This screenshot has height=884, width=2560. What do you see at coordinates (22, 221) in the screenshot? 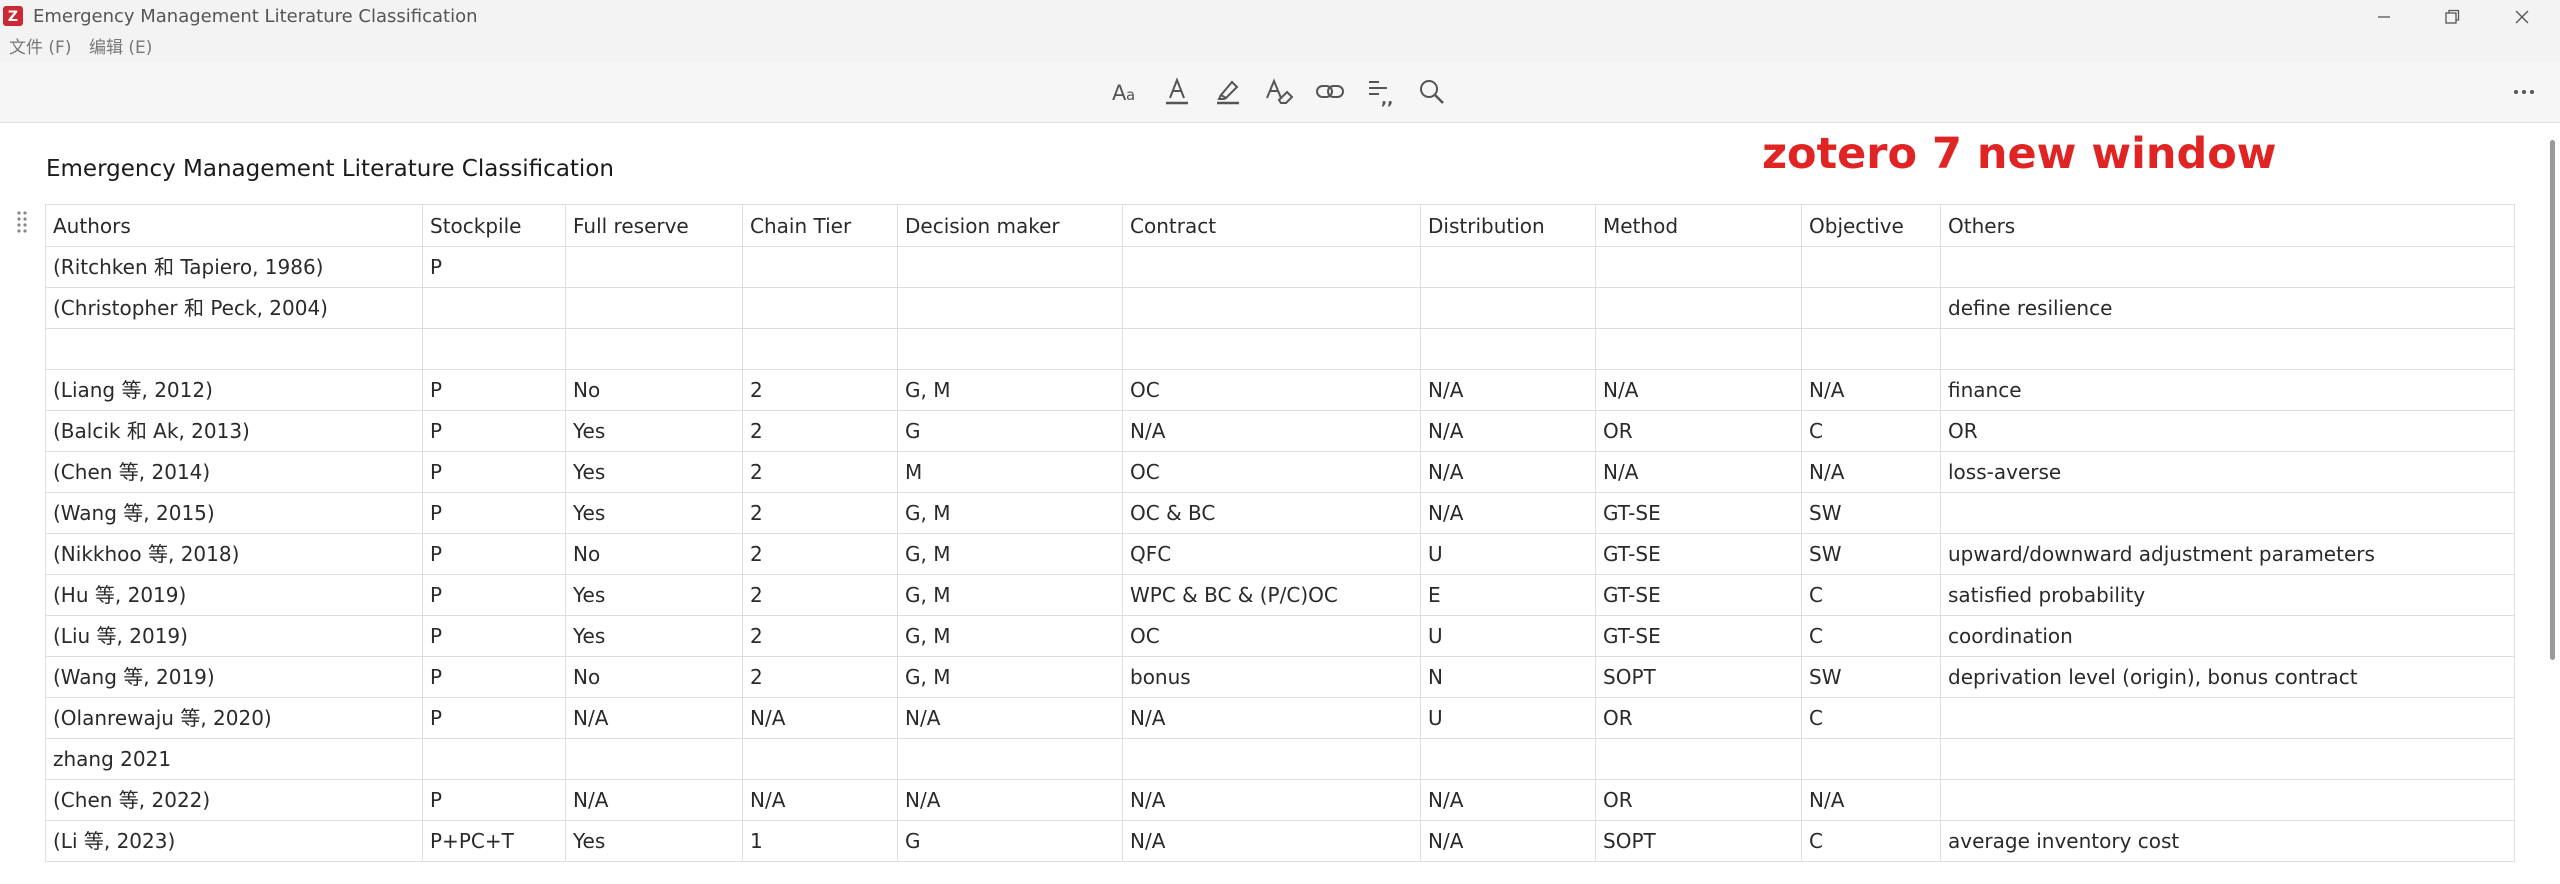
I see `drag-handle-icon` at bounding box center [22, 221].